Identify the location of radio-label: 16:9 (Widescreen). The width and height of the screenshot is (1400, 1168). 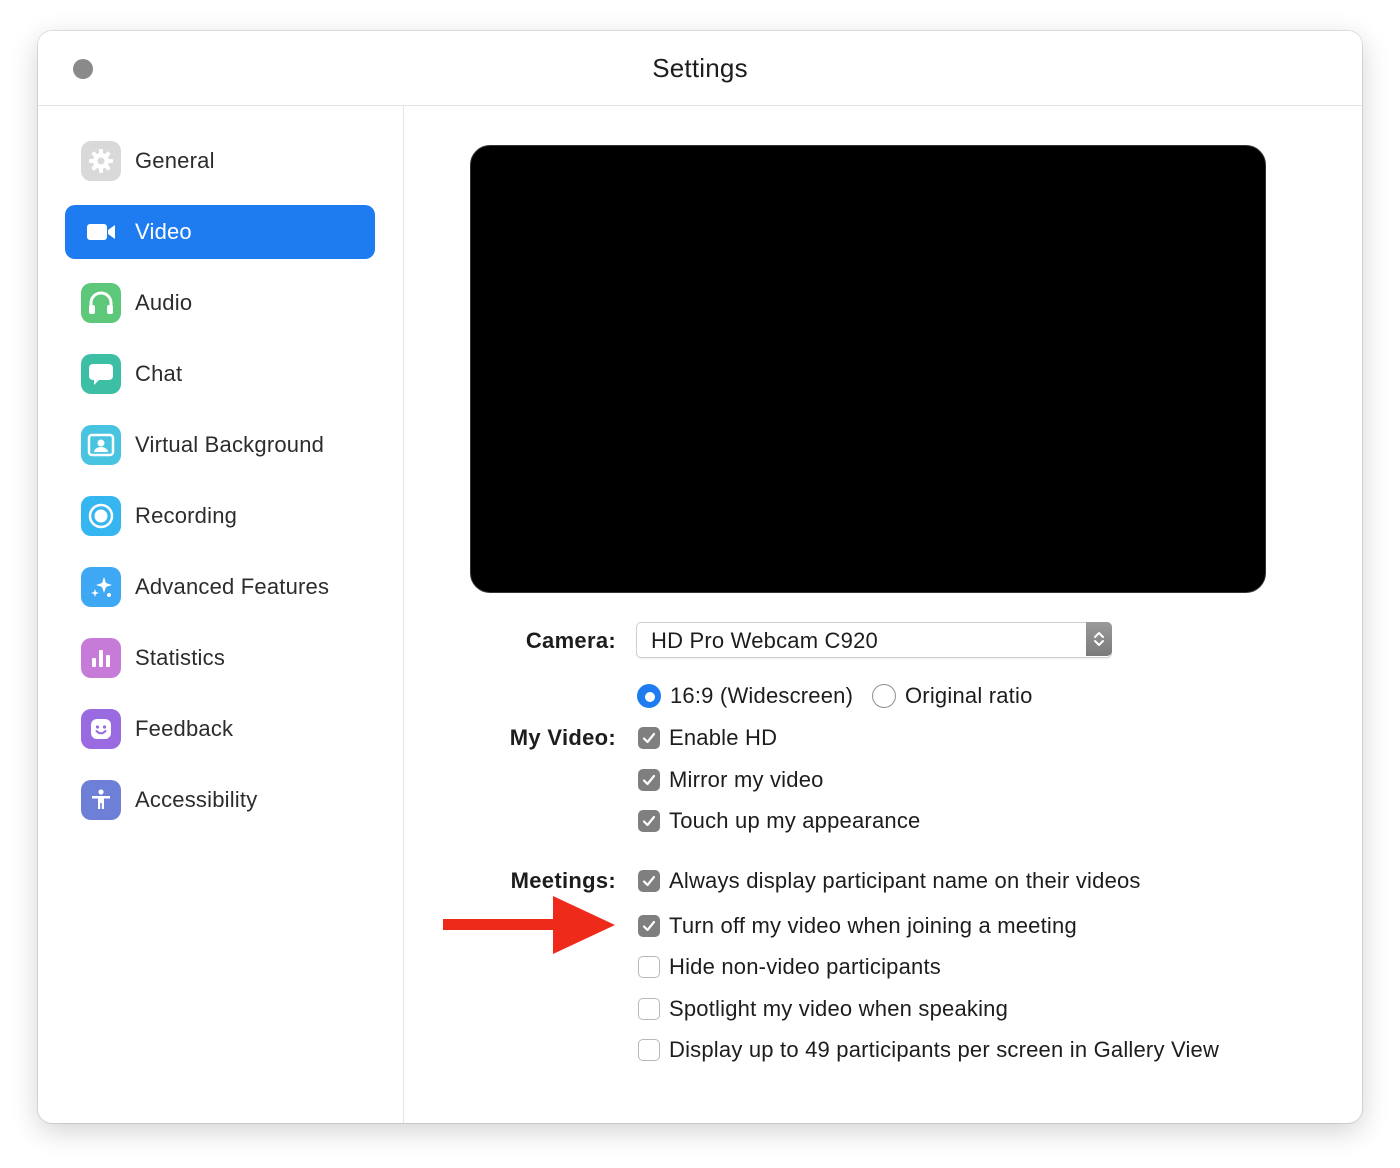
(762, 695).